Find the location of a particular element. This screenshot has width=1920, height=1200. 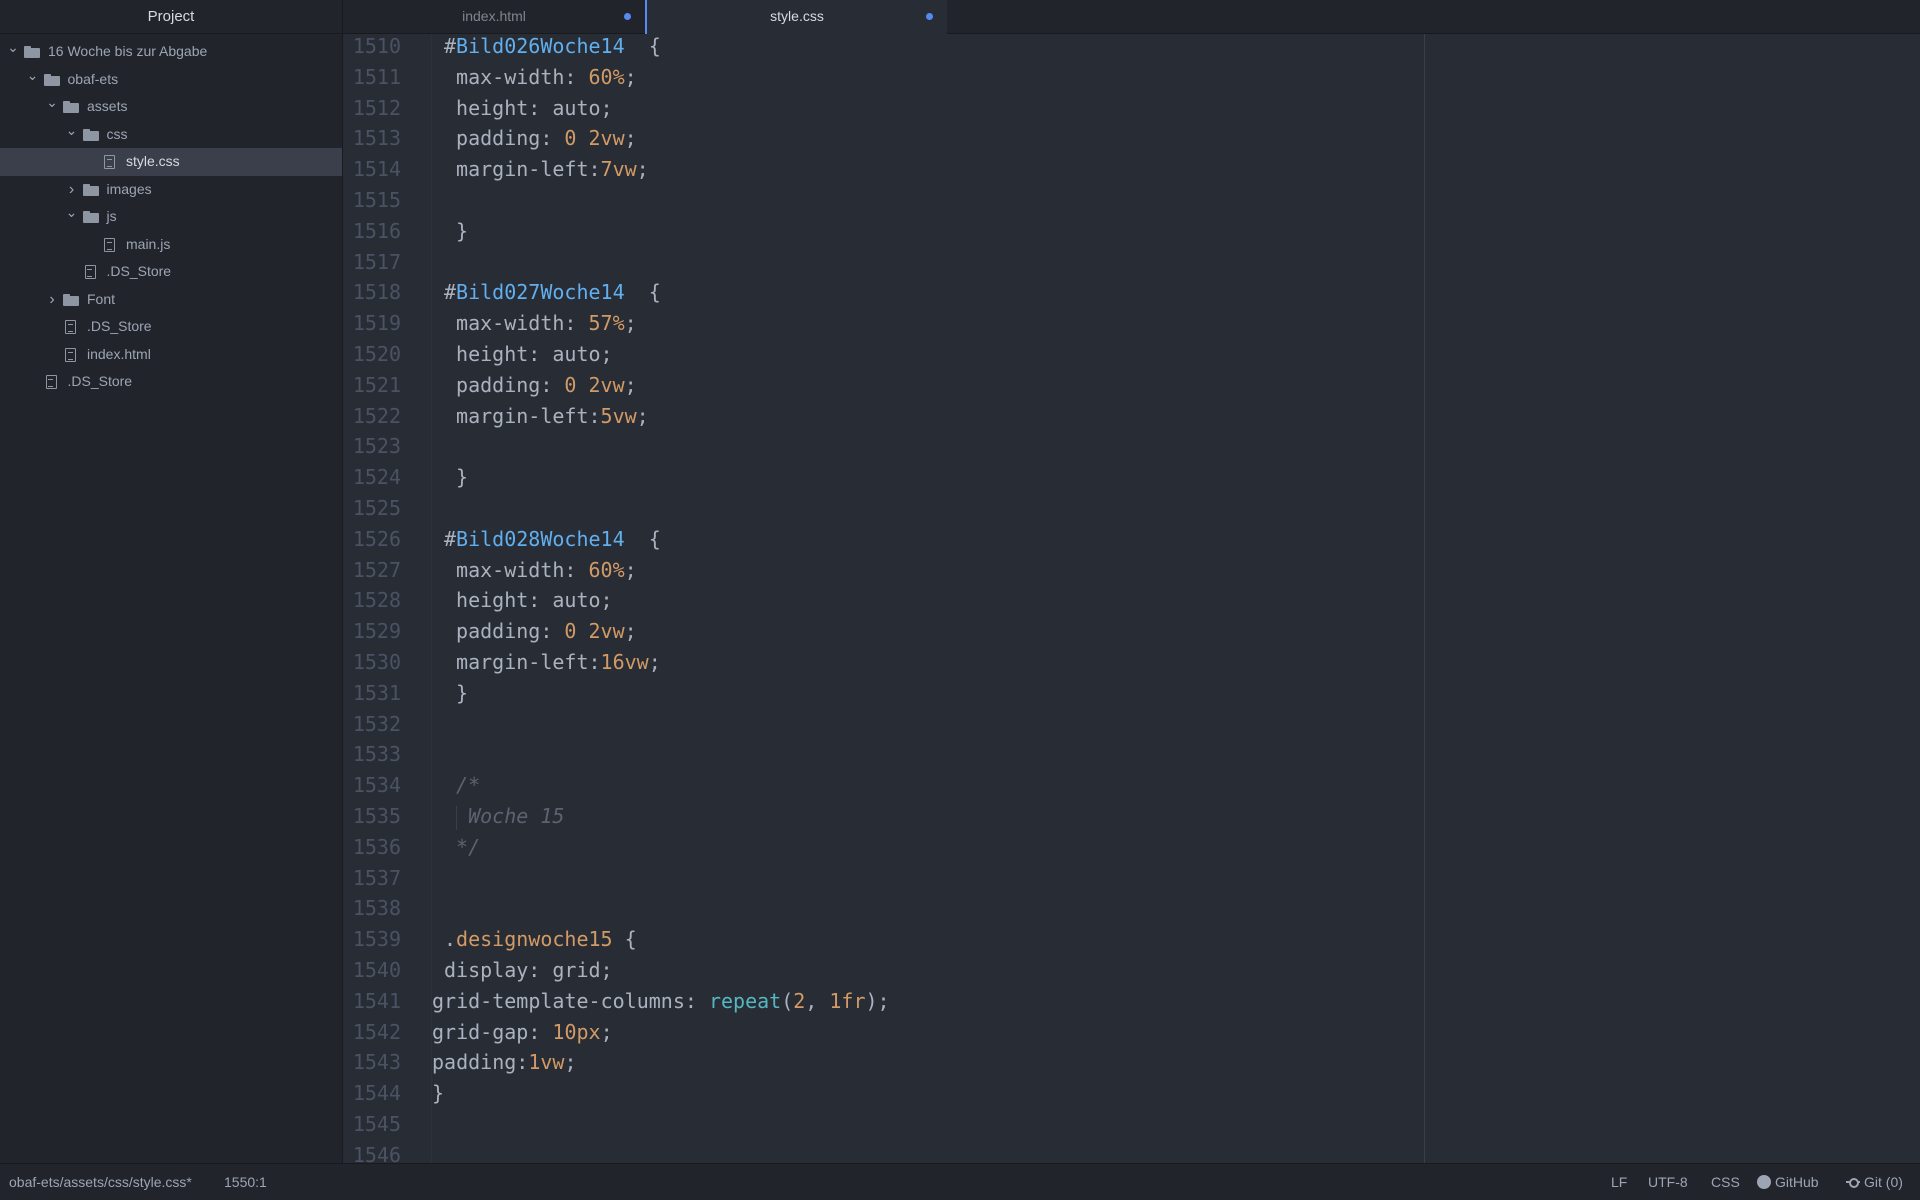

git-button: Git (0) is located at coordinates (1874, 1182).